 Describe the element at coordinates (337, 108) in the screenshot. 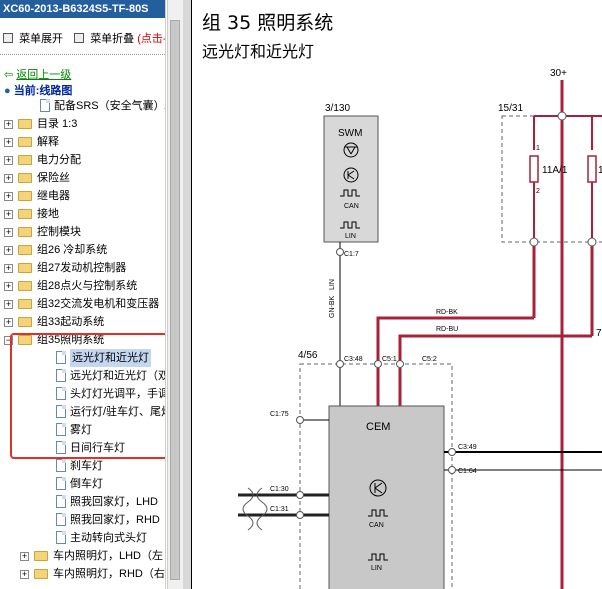

I see `swm-ref: 3/130` at that location.